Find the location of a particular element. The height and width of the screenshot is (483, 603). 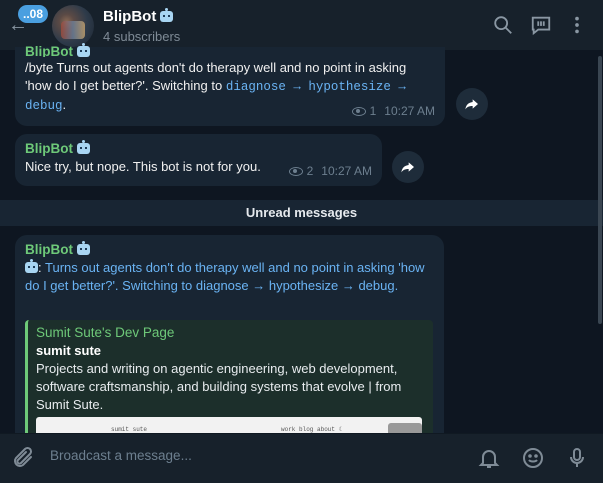

channel-title: BlipBot is located at coordinates (138, 16).